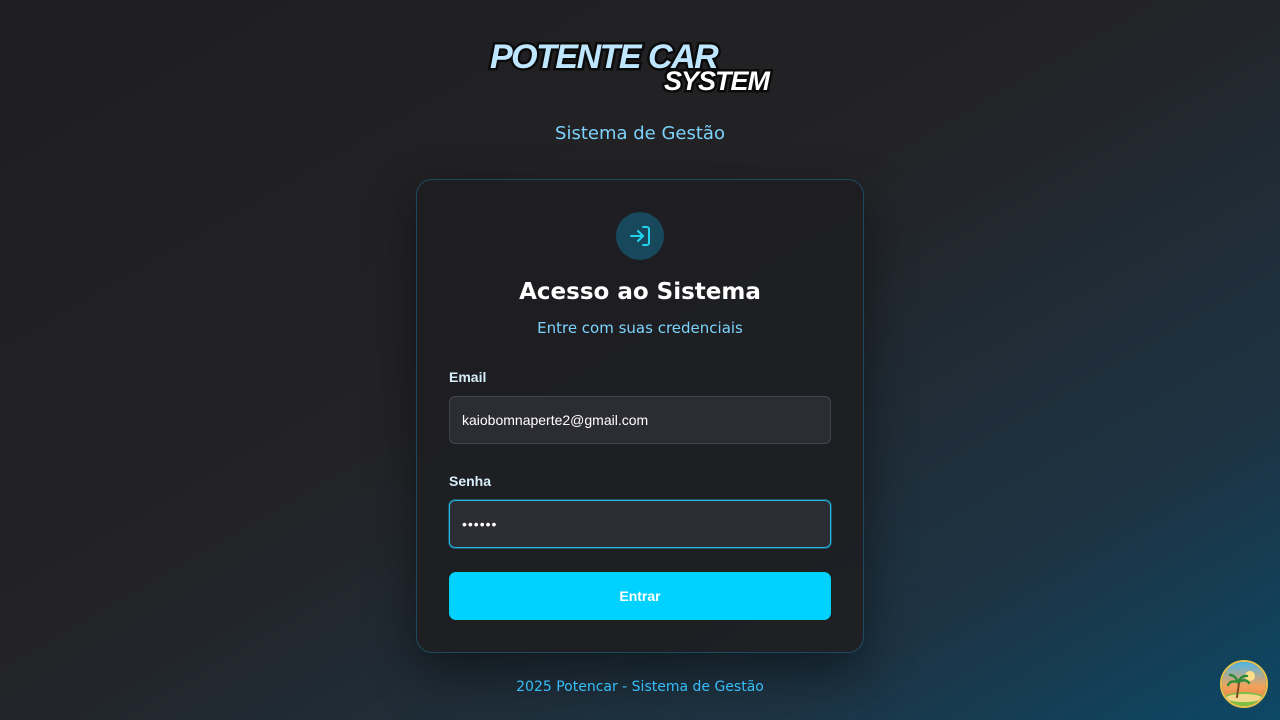 The width and height of the screenshot is (1280, 720). Describe the element at coordinates (640, 328) in the screenshot. I see `card-subtitle: Entre com suas credenciais` at that location.